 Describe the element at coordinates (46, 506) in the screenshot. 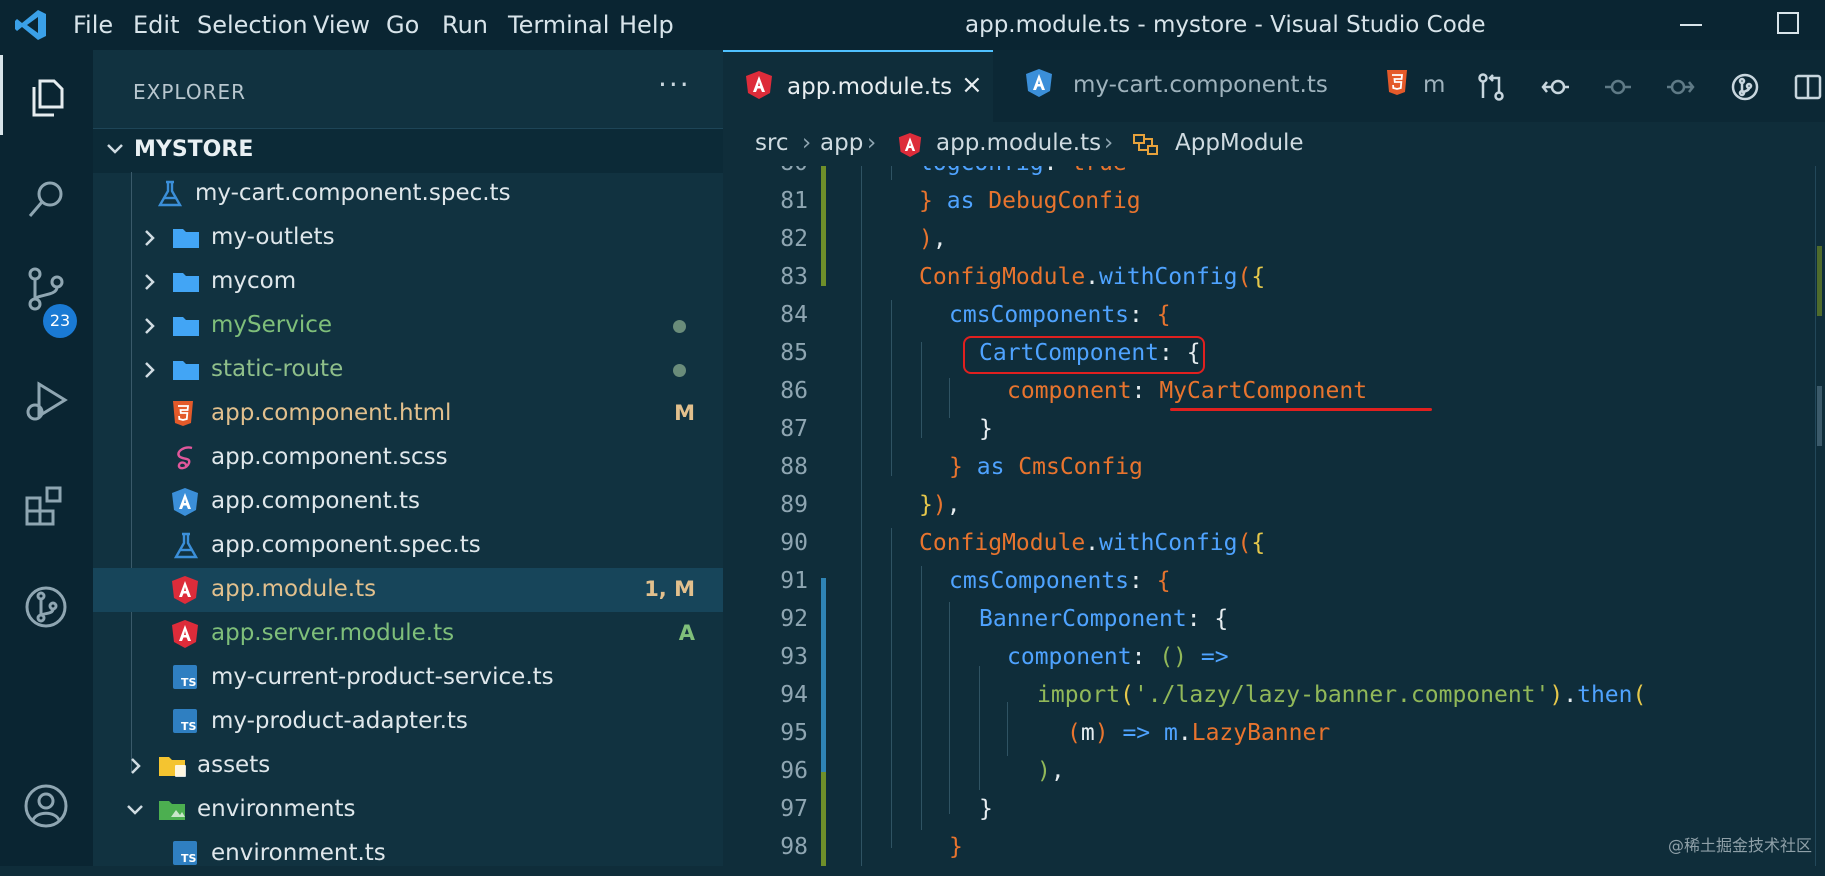

I see `extensions-icon` at that location.